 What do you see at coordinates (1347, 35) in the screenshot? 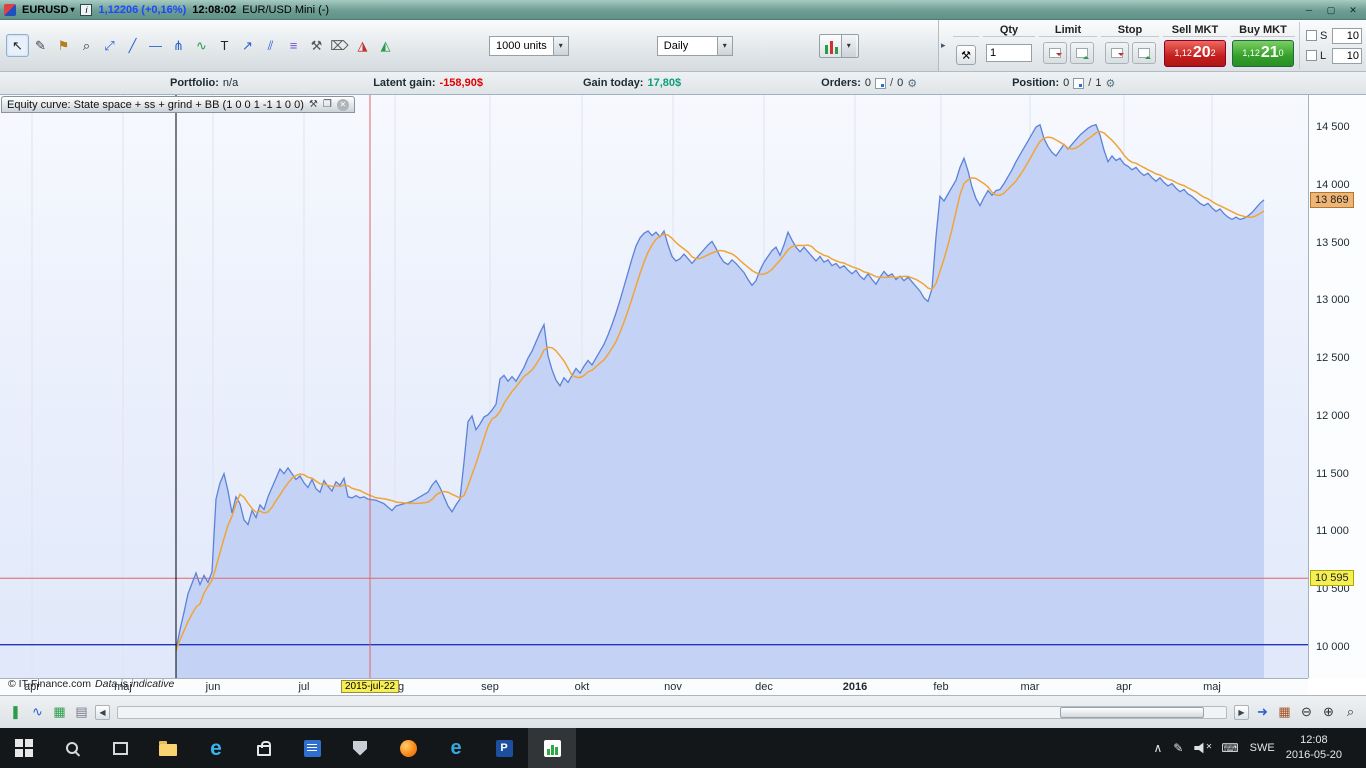
I see `stop-value-input` at bounding box center [1347, 35].